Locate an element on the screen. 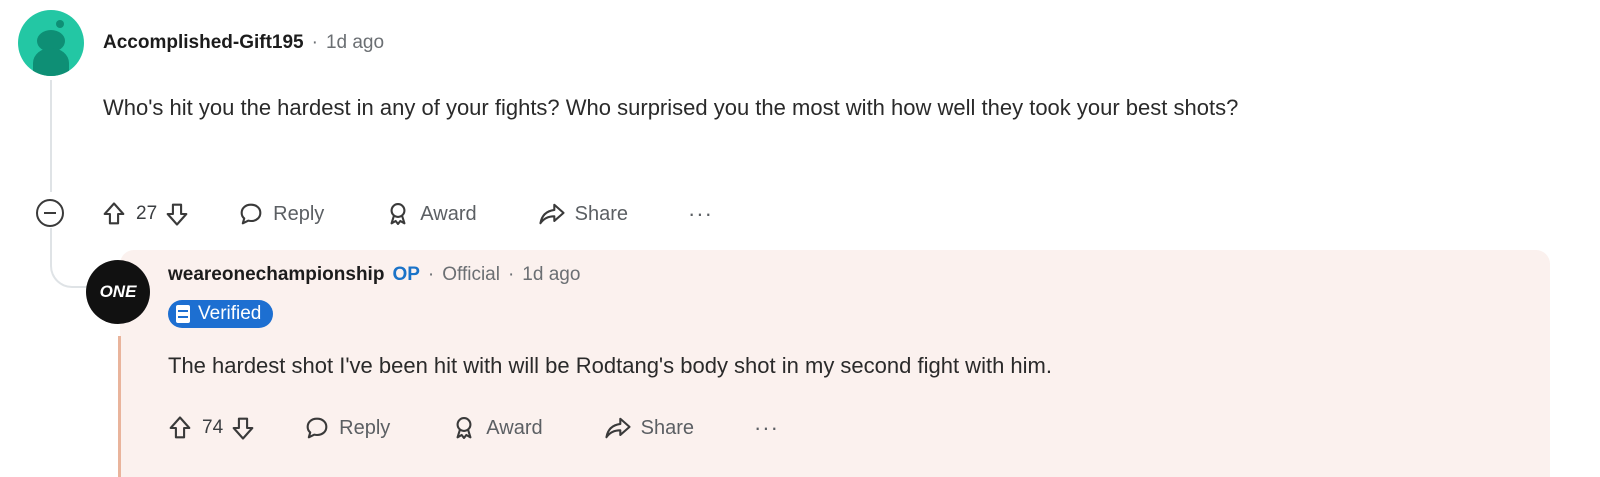 The width and height of the screenshot is (1600, 477). one-championship-logo: ONE is located at coordinates (118, 291).